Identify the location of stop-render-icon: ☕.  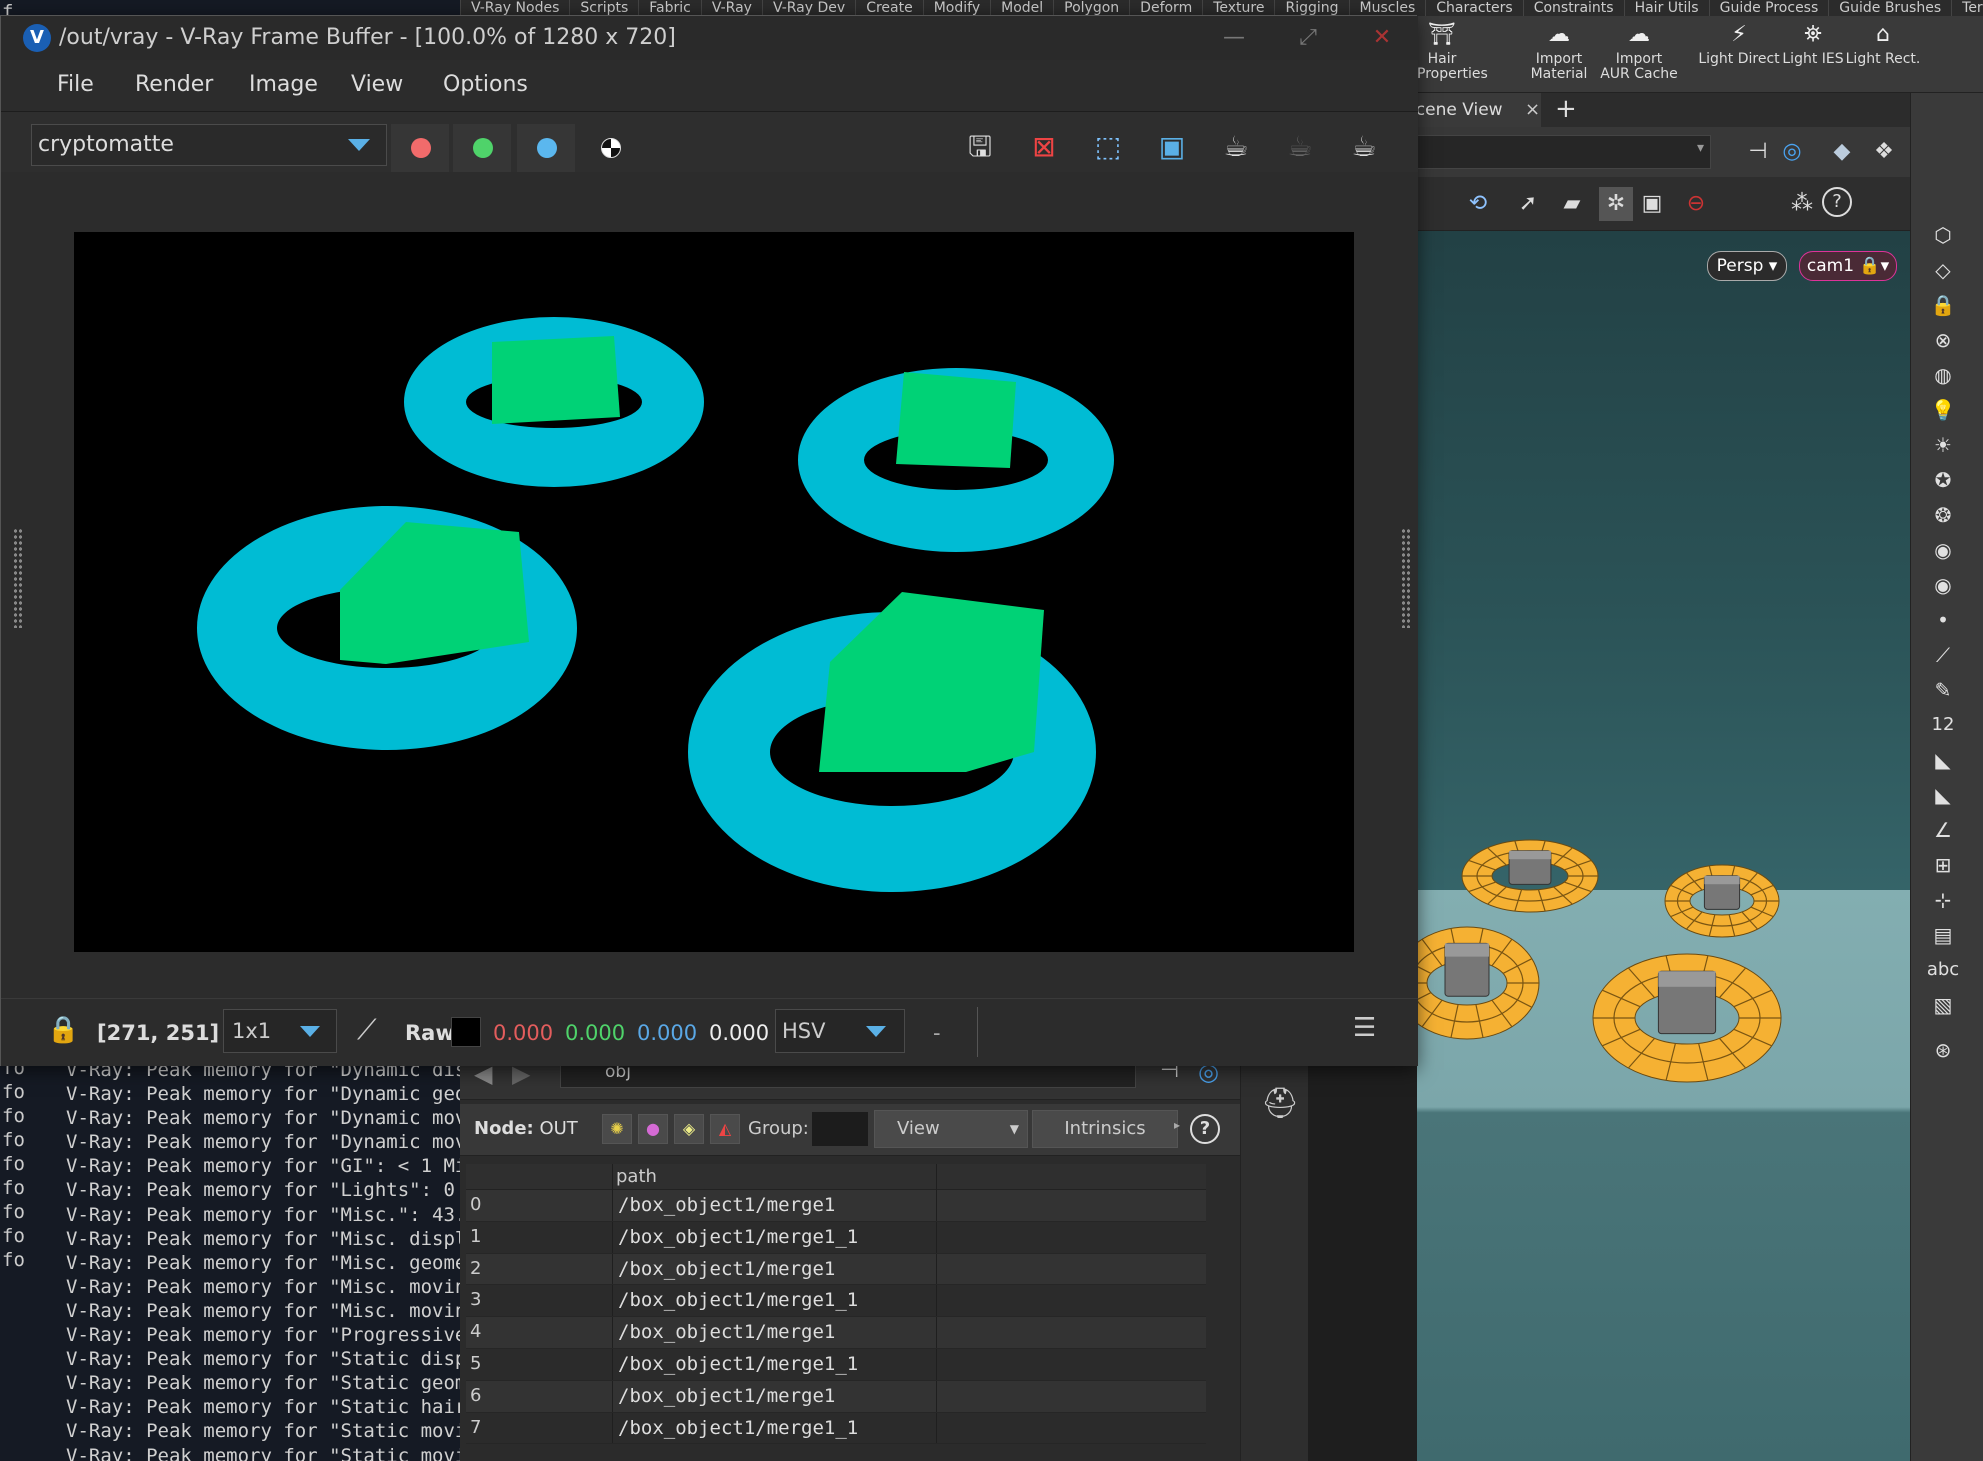
(1300, 147).